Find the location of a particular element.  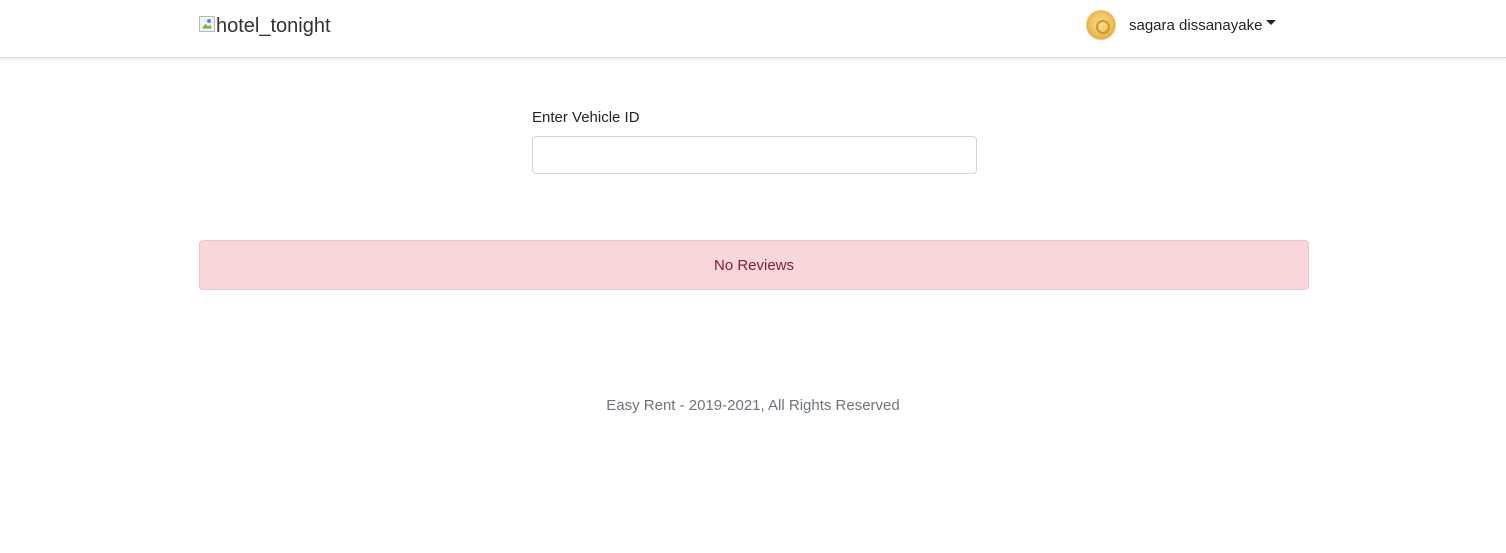

caret-down-icon is located at coordinates (1271, 22).